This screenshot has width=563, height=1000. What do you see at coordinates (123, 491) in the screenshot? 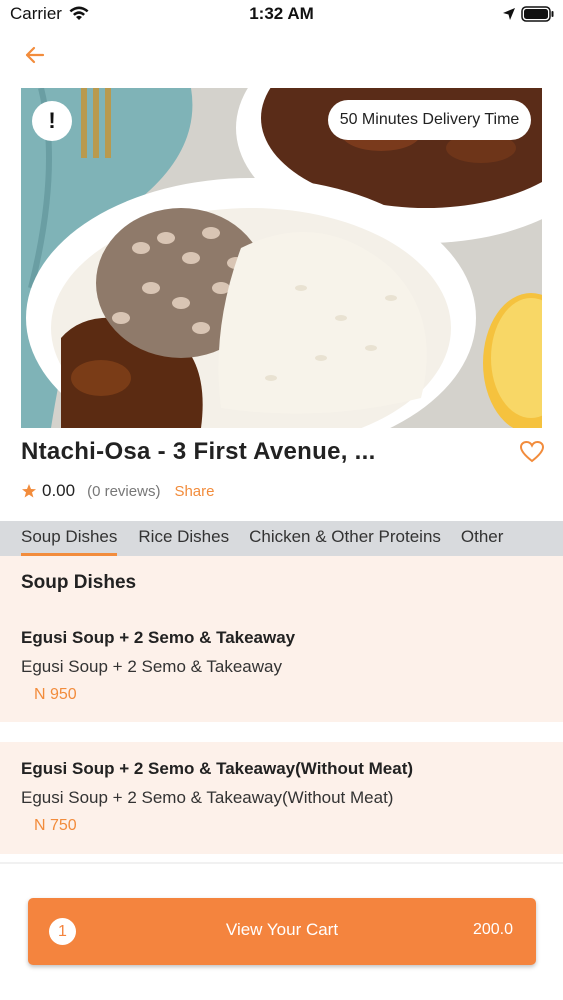
I see `review-count: (0 reviews)` at bounding box center [123, 491].